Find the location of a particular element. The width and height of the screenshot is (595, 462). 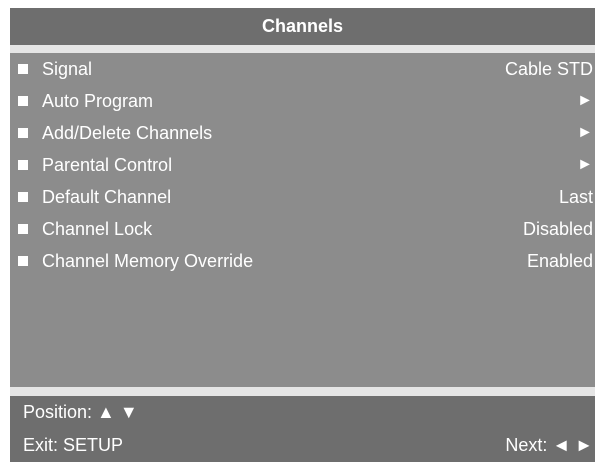

menu-item-label: Default Channel is located at coordinates (107, 197).